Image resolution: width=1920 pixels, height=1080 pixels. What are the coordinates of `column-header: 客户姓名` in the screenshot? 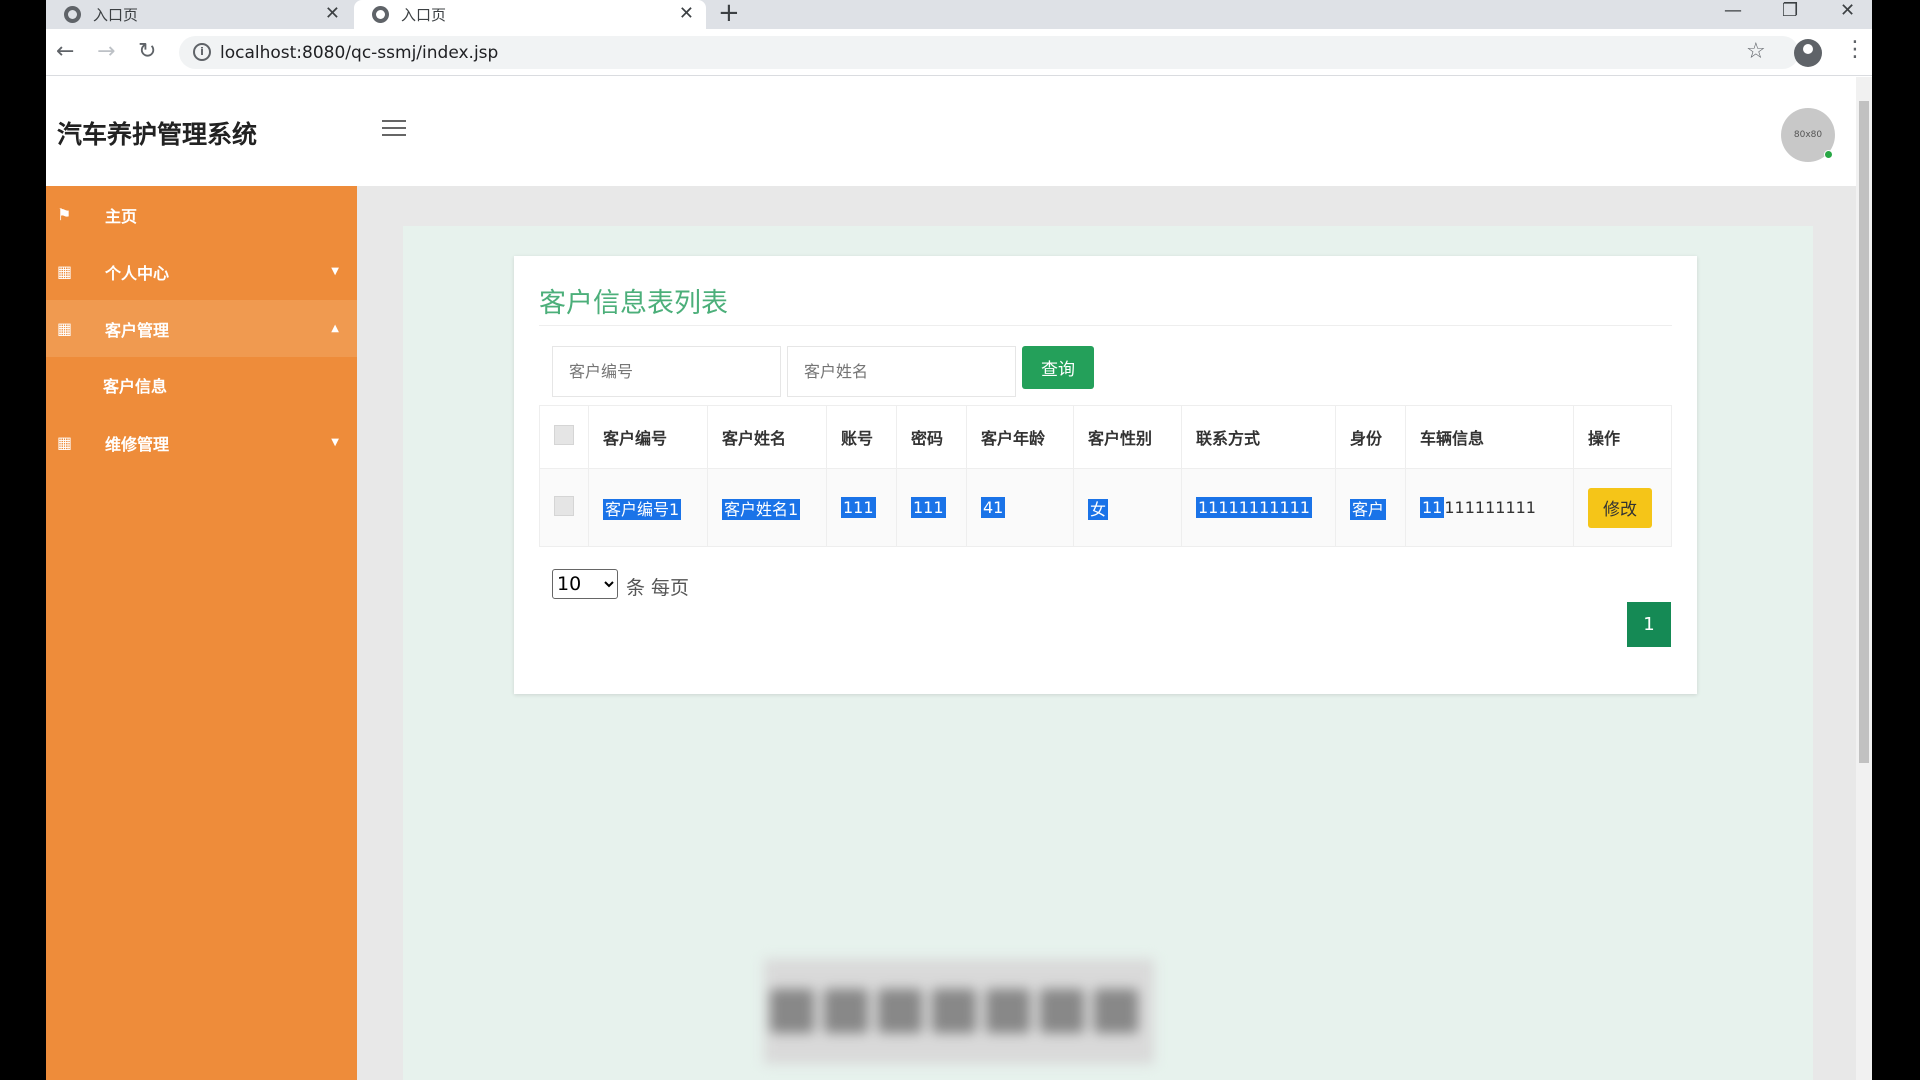 It's located at (767, 437).